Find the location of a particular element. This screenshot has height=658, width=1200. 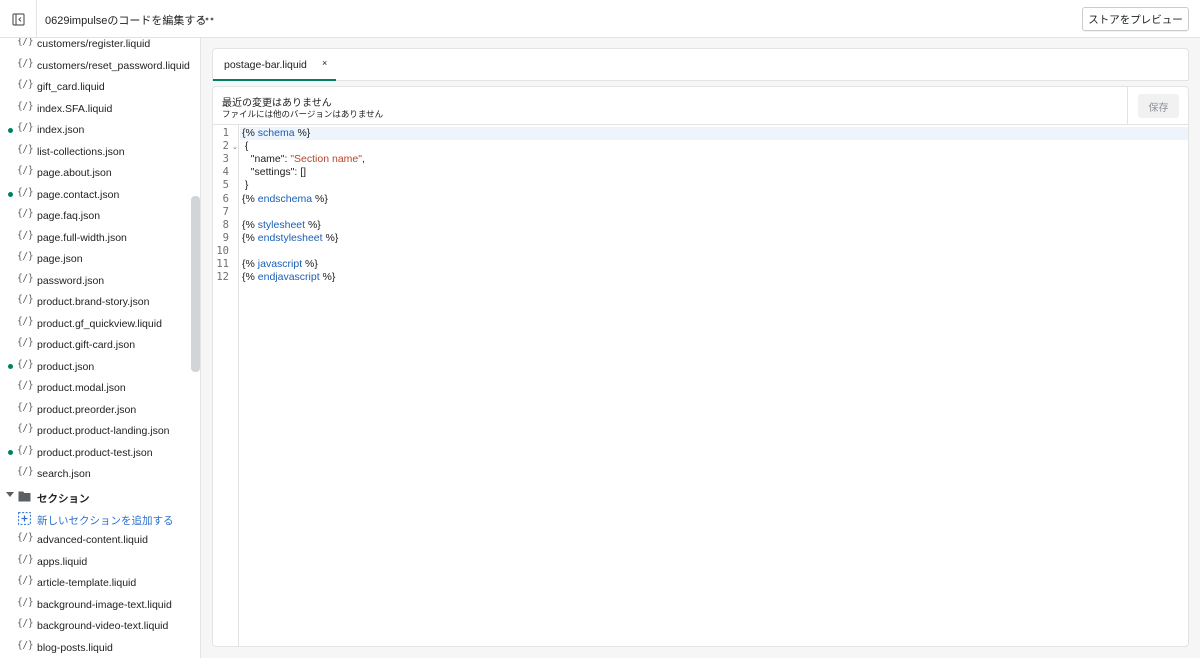

file-item: {/} page.faq.json is located at coordinates (95, 216).